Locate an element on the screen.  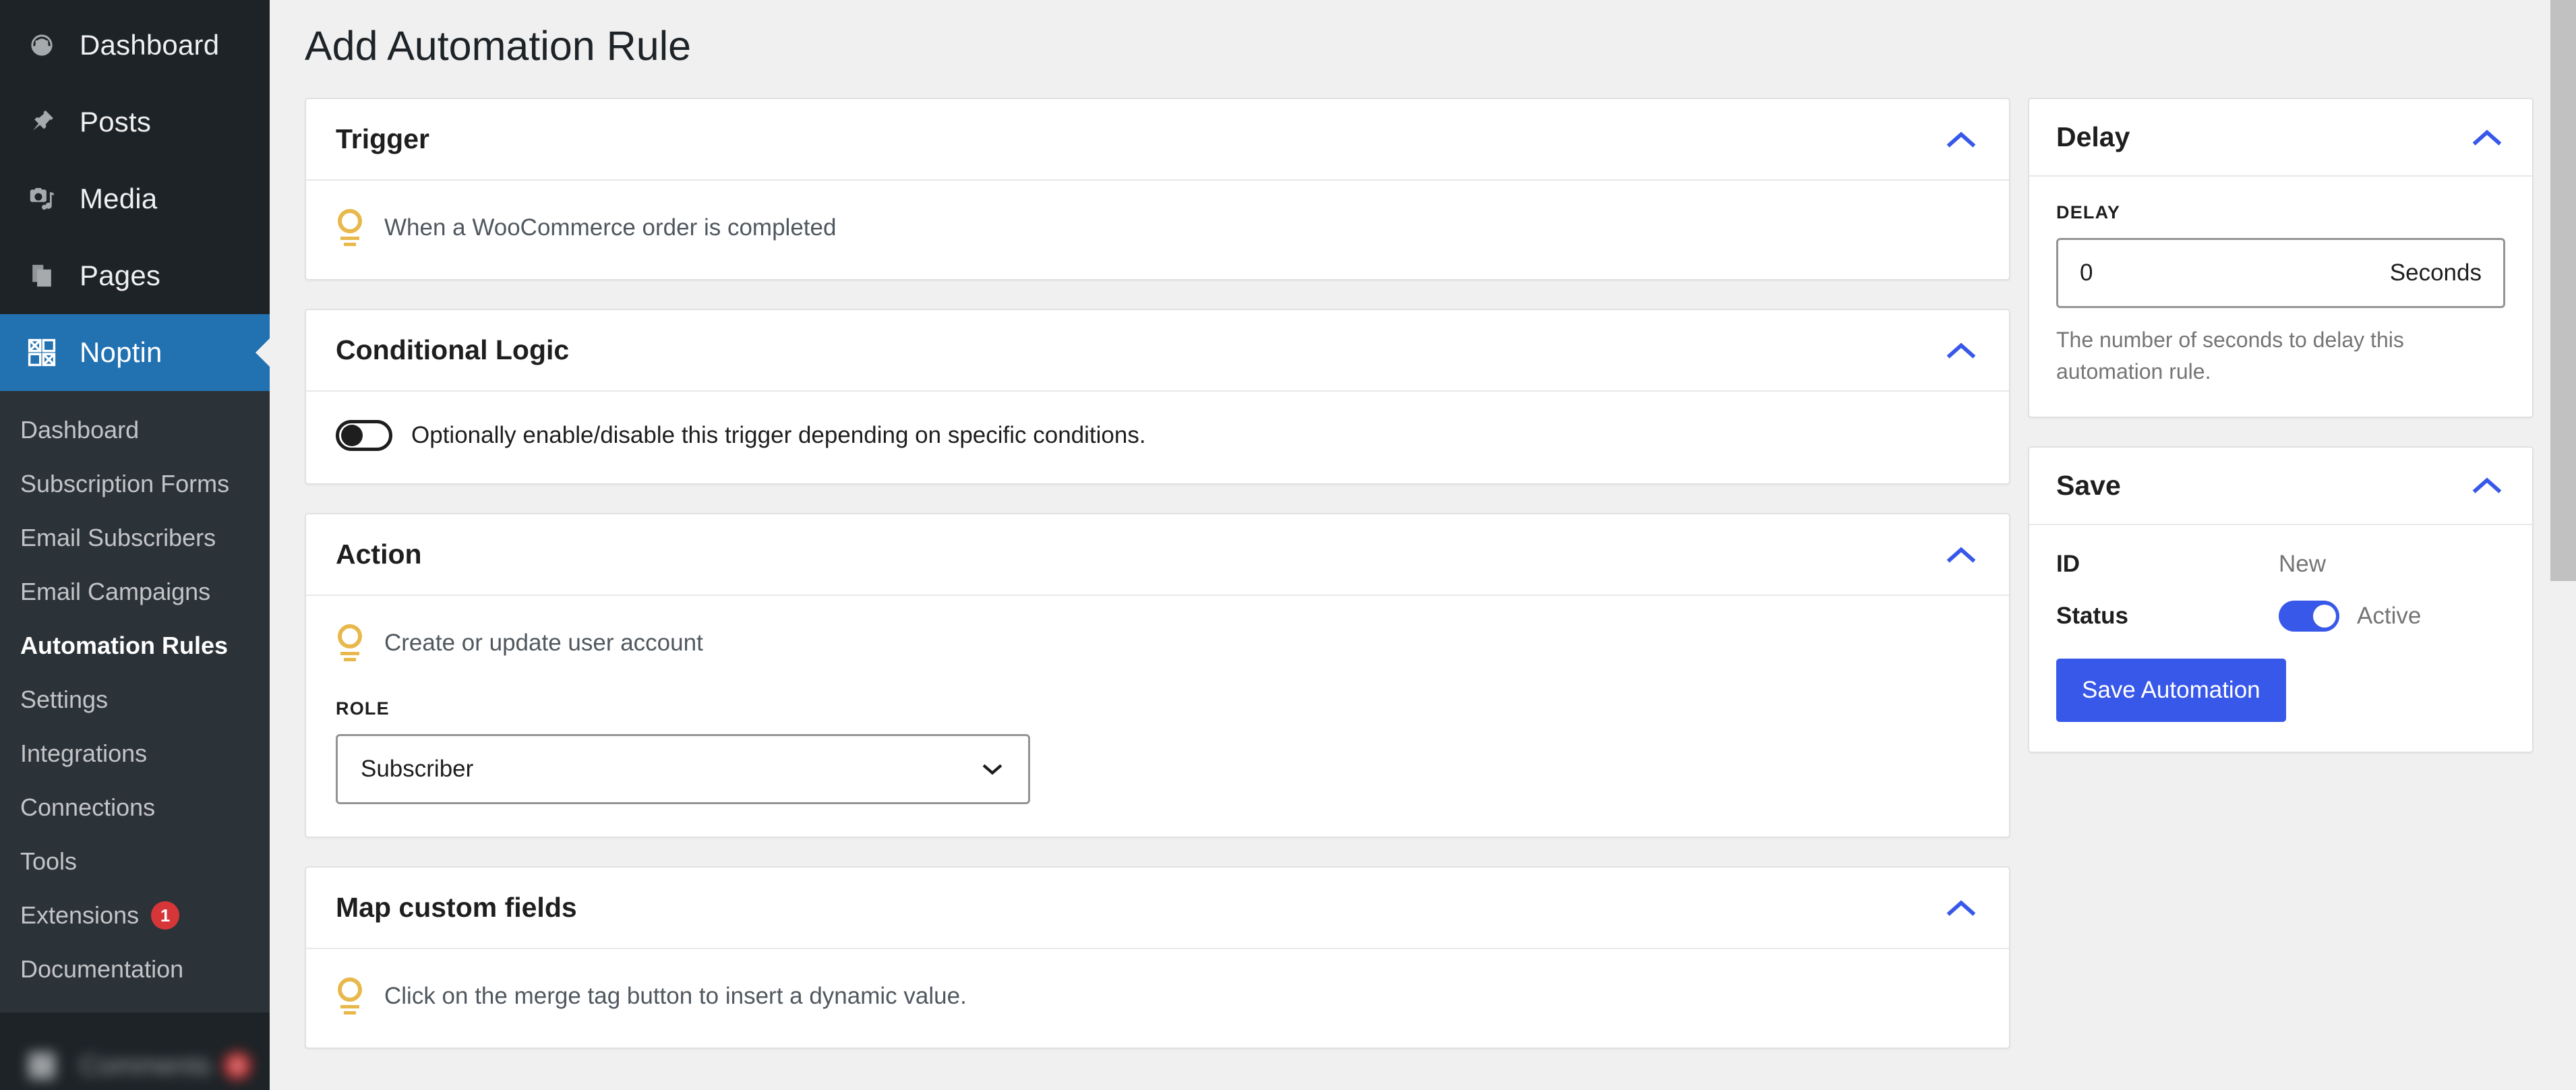
sidebar-item-label: Noptin is located at coordinates (121, 352).